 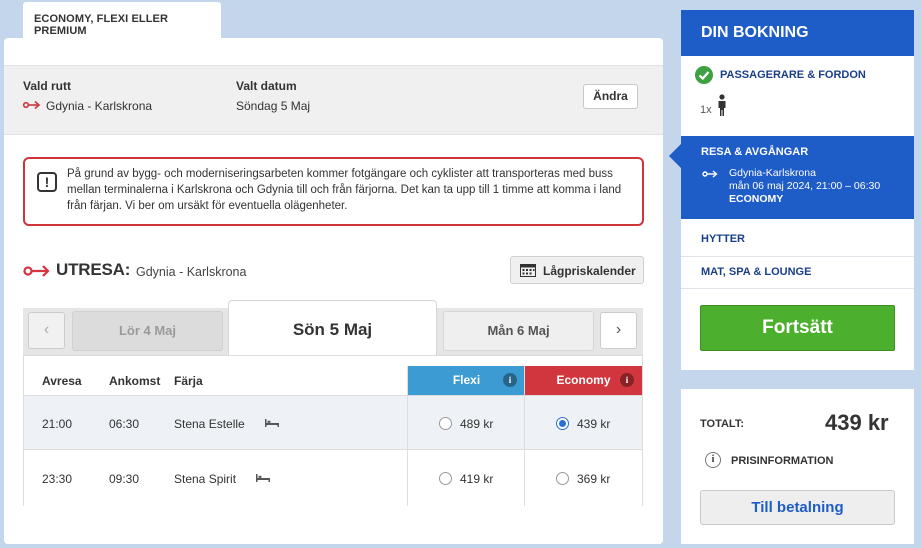 I want to click on economy-price: 439 kr, so click(x=594, y=424).